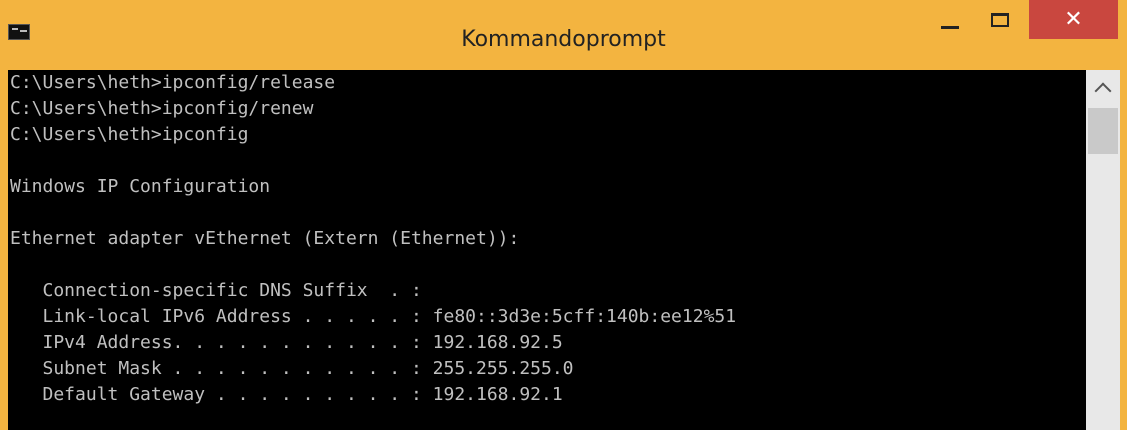 The height and width of the screenshot is (430, 1127). I want to click on console-line: C:\Users\heth>ipconfig/release, so click(173, 82).